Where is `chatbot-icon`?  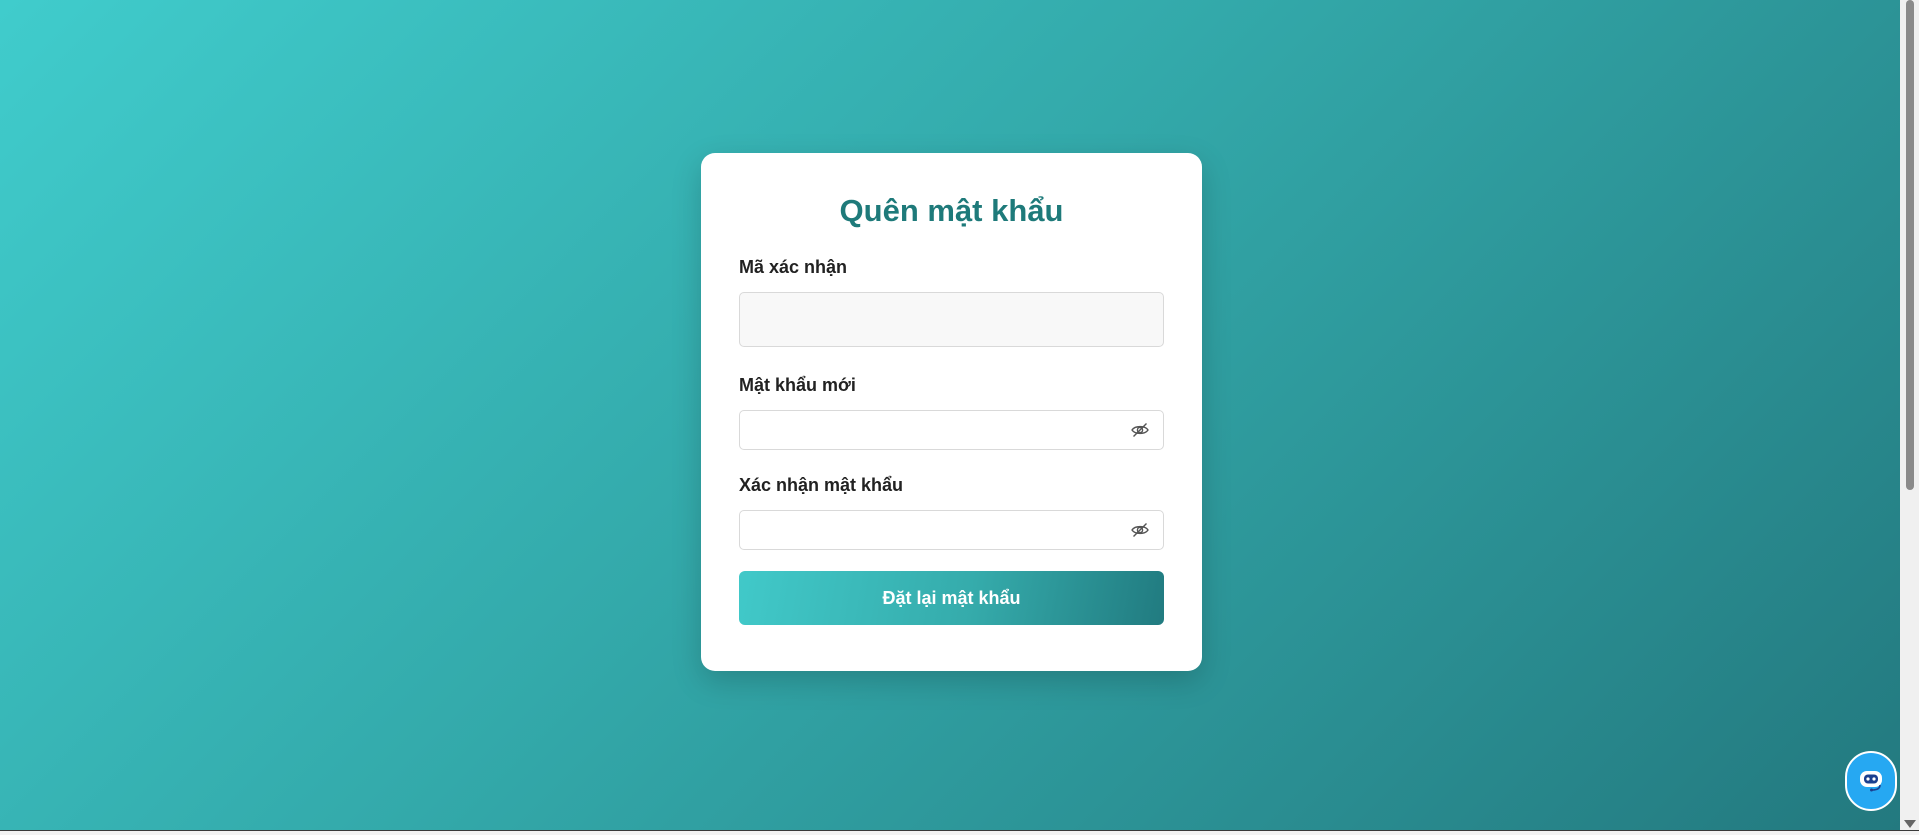 chatbot-icon is located at coordinates (1871, 781).